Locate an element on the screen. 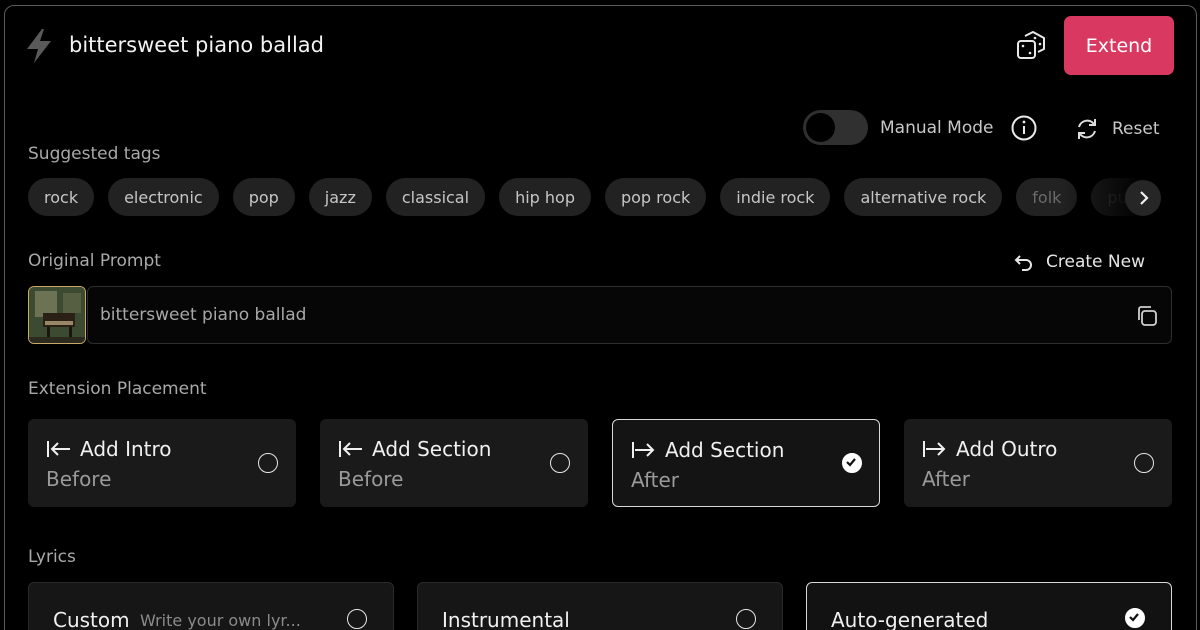 Image resolution: width=1200 pixels, height=630 pixels. chevron-right-icon is located at coordinates (1144, 198).